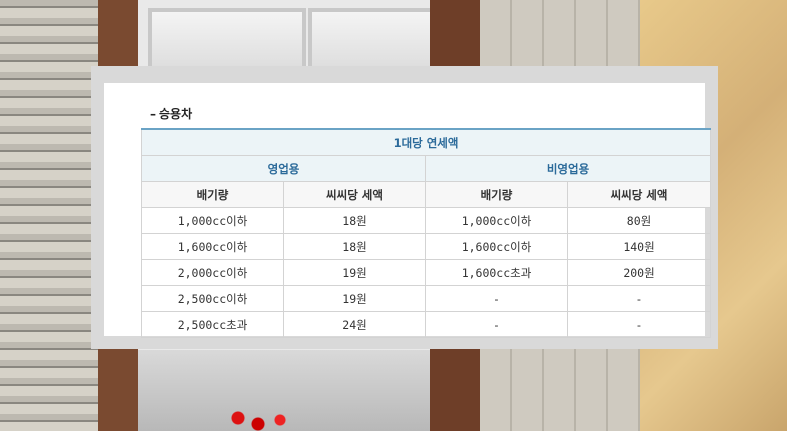 This screenshot has width=787, height=431. I want to click on section-title: – 승용차, so click(171, 113).